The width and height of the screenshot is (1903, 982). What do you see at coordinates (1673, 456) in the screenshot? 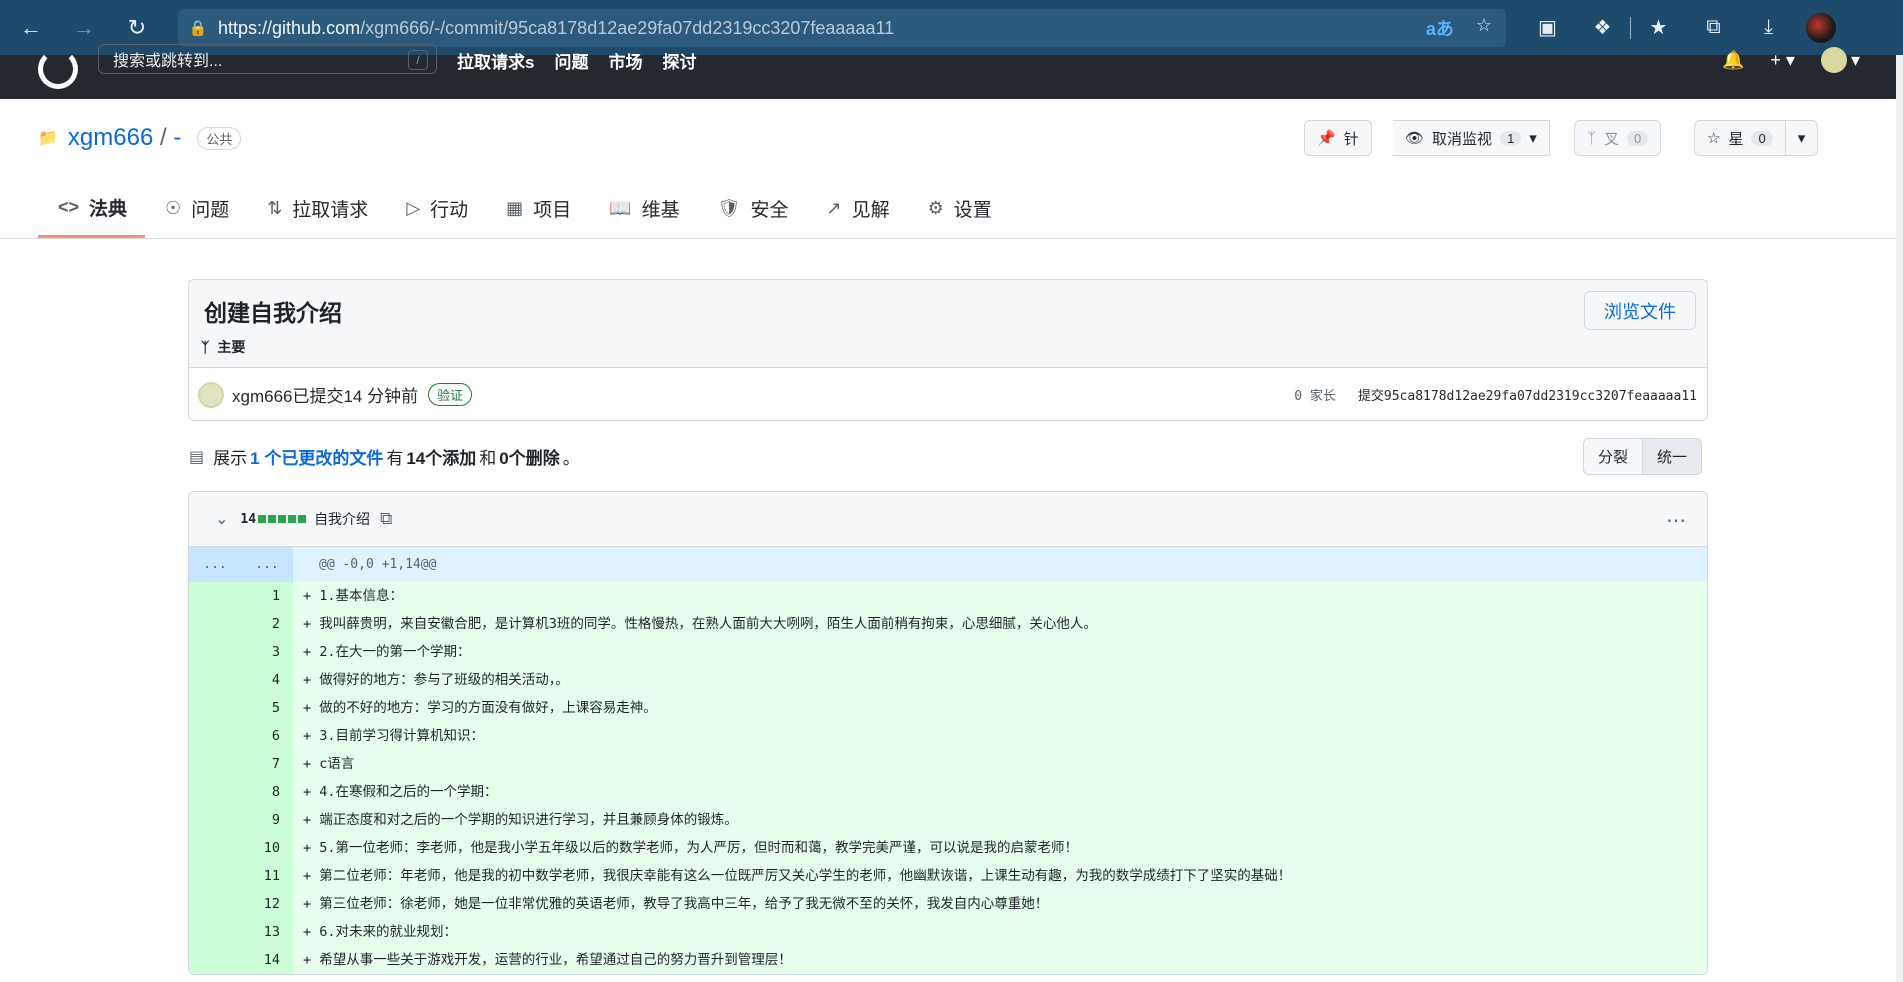
I see `unified-view-button: 统一` at bounding box center [1673, 456].